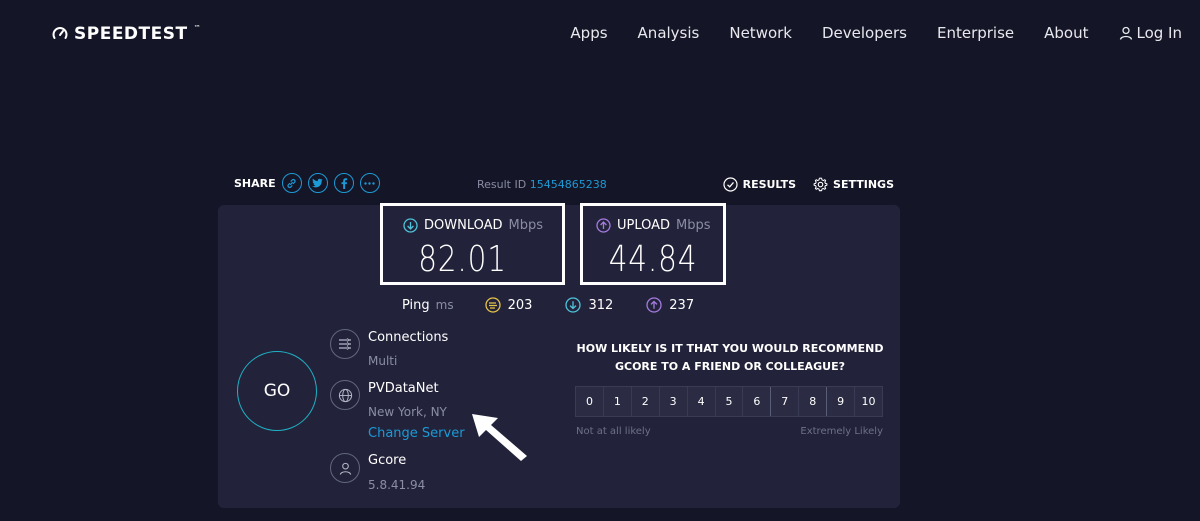 The width and height of the screenshot is (1200, 521). What do you see at coordinates (573, 305) in the screenshot?
I see `download-latency-icon` at bounding box center [573, 305].